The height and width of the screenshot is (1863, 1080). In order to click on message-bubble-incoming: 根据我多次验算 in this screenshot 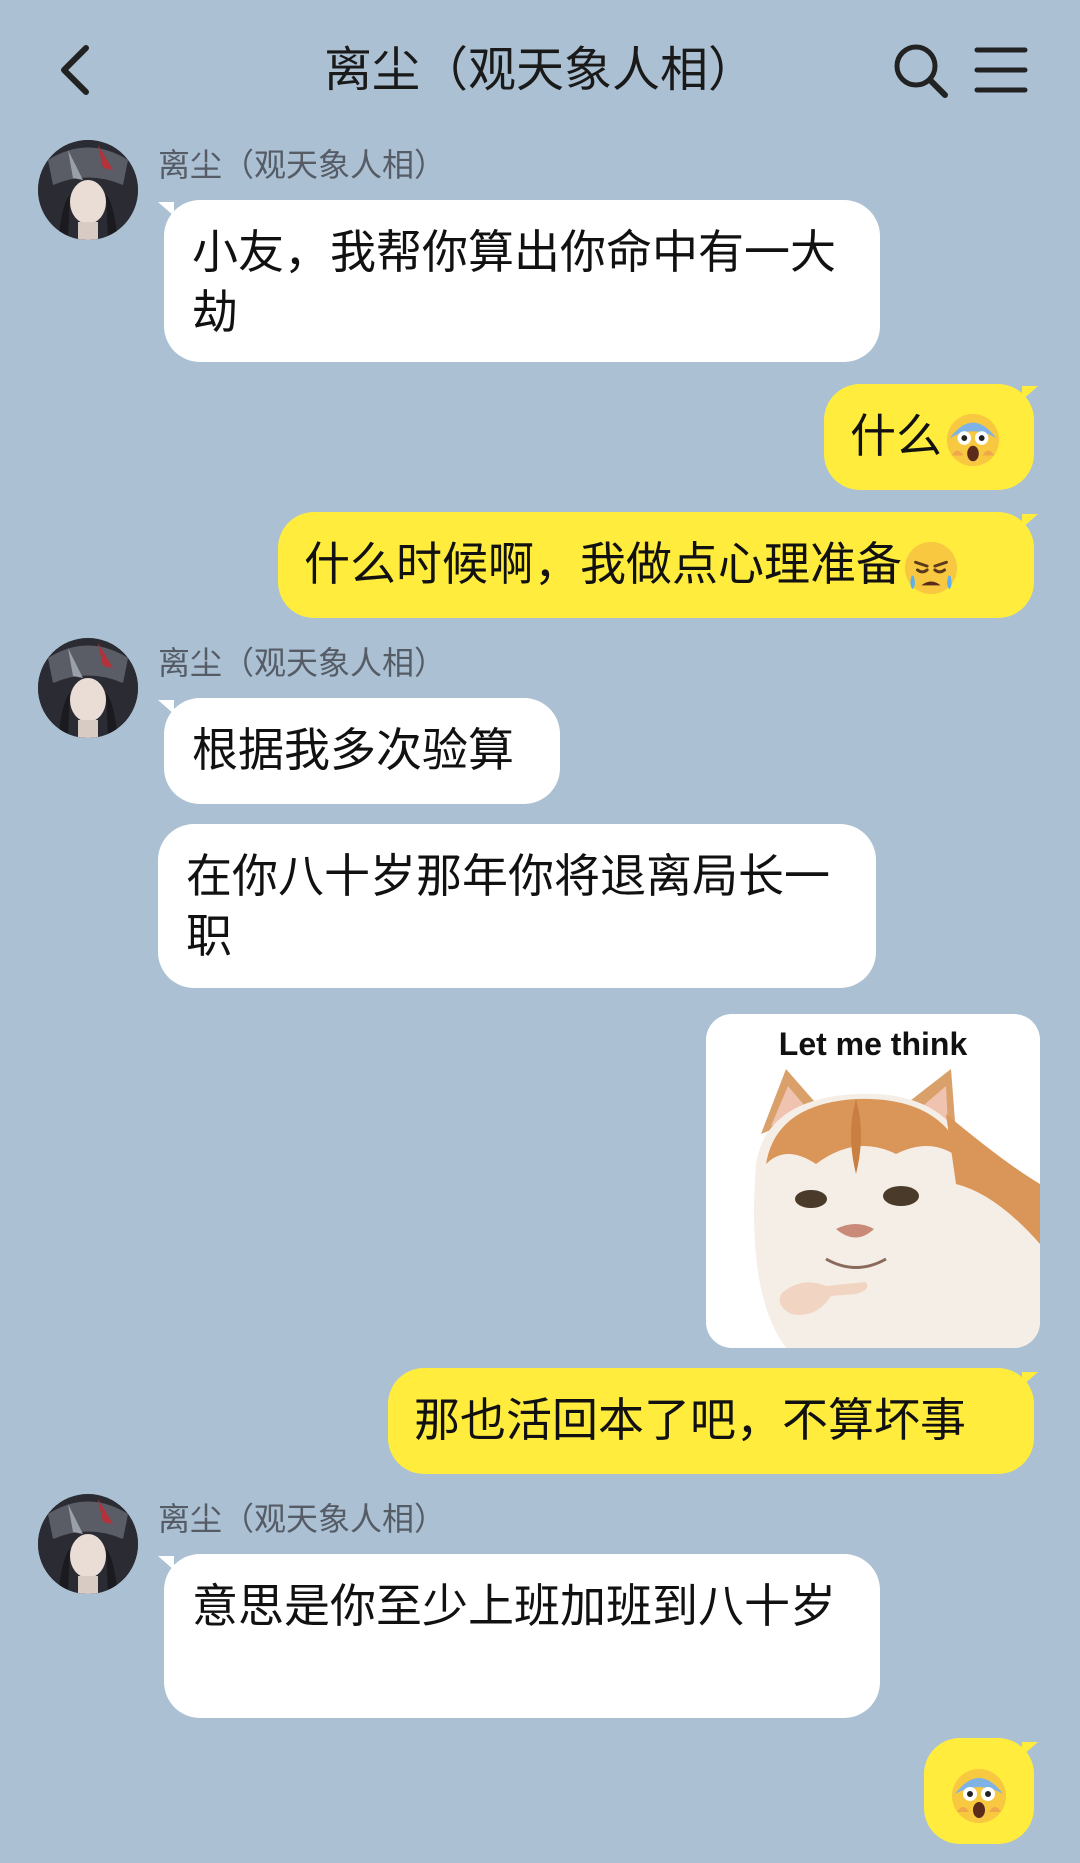, I will do `click(362, 751)`.